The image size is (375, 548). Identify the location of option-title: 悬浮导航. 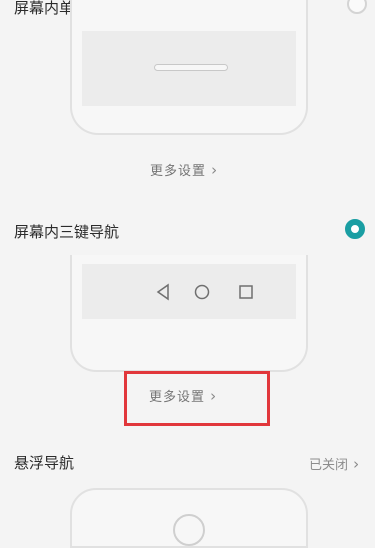
(44, 463).